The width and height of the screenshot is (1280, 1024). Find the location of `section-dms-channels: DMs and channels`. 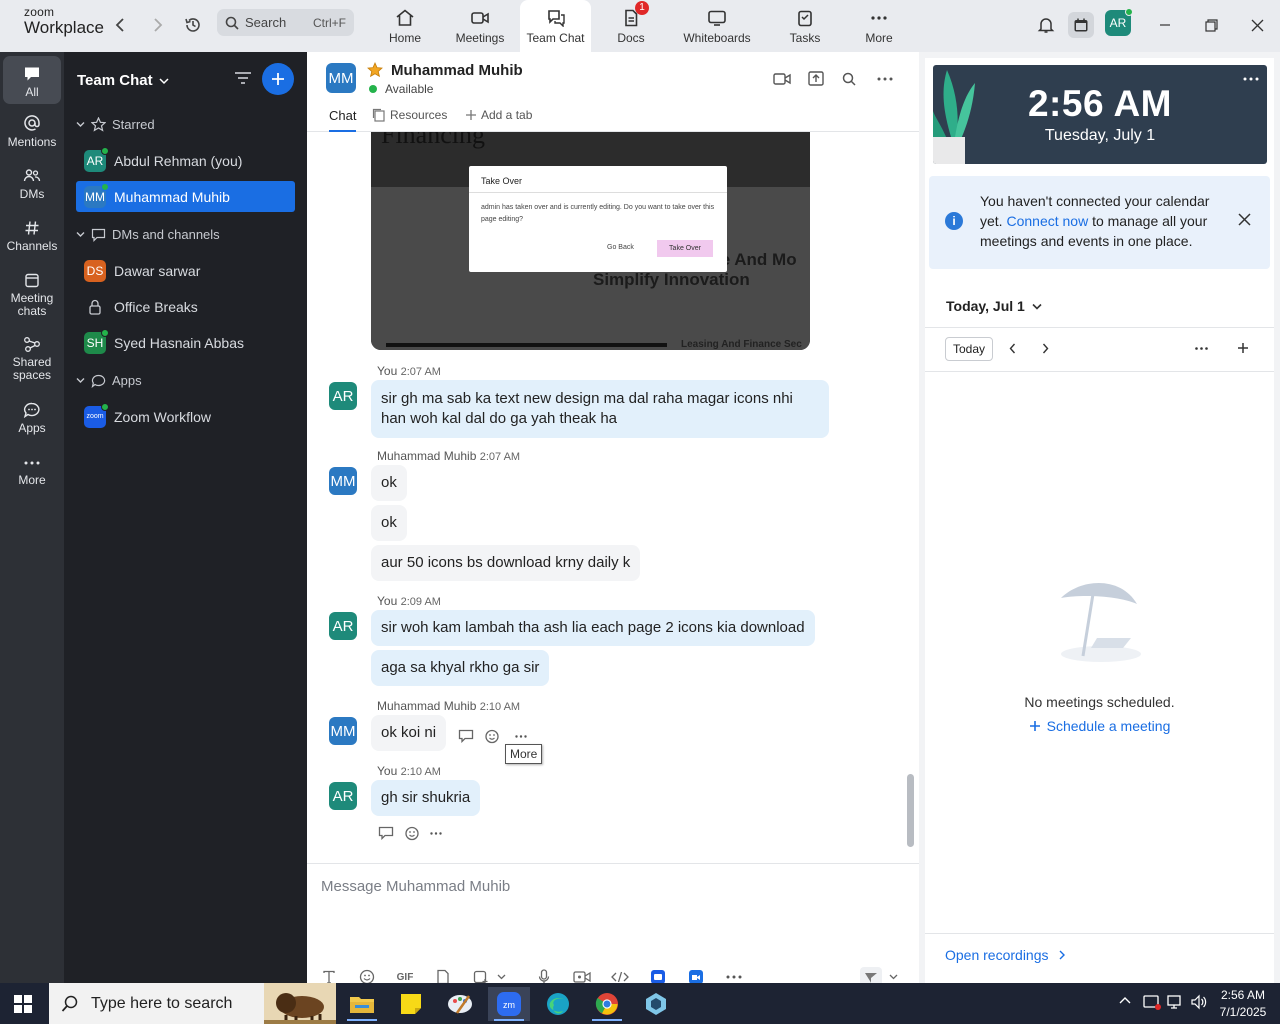

section-dms-channels: DMs and channels is located at coordinates (148, 234).